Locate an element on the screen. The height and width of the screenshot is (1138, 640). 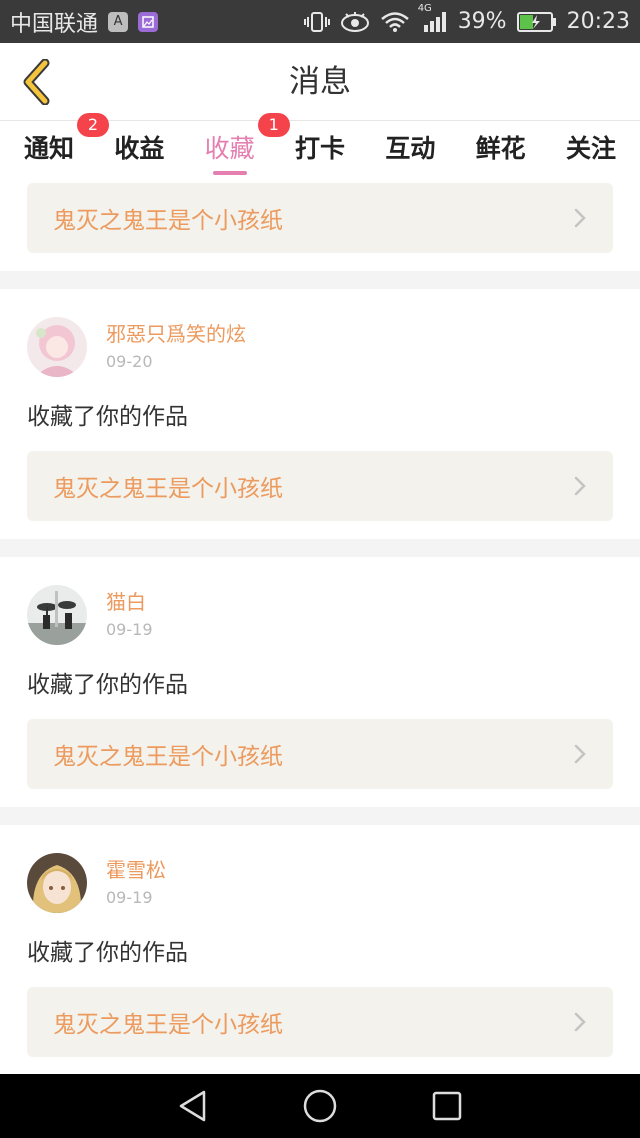
status-bar: 中国联通 A 4G 39% 20:23 is located at coordinates (320, 21).